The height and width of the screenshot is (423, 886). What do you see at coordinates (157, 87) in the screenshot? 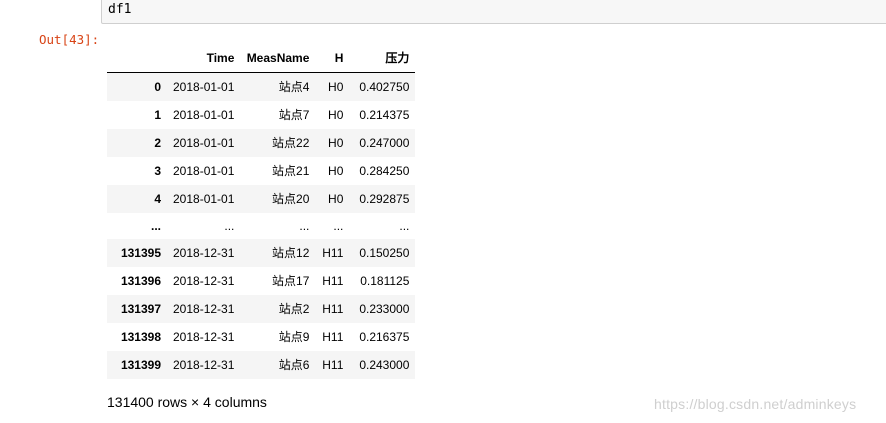
I see `row-index: 0` at bounding box center [157, 87].